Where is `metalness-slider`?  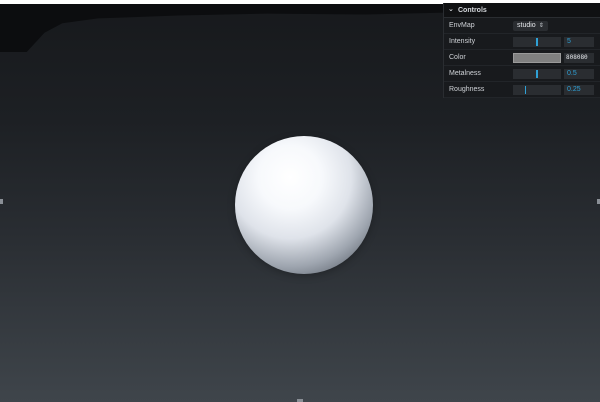
metalness-slider is located at coordinates (537, 73).